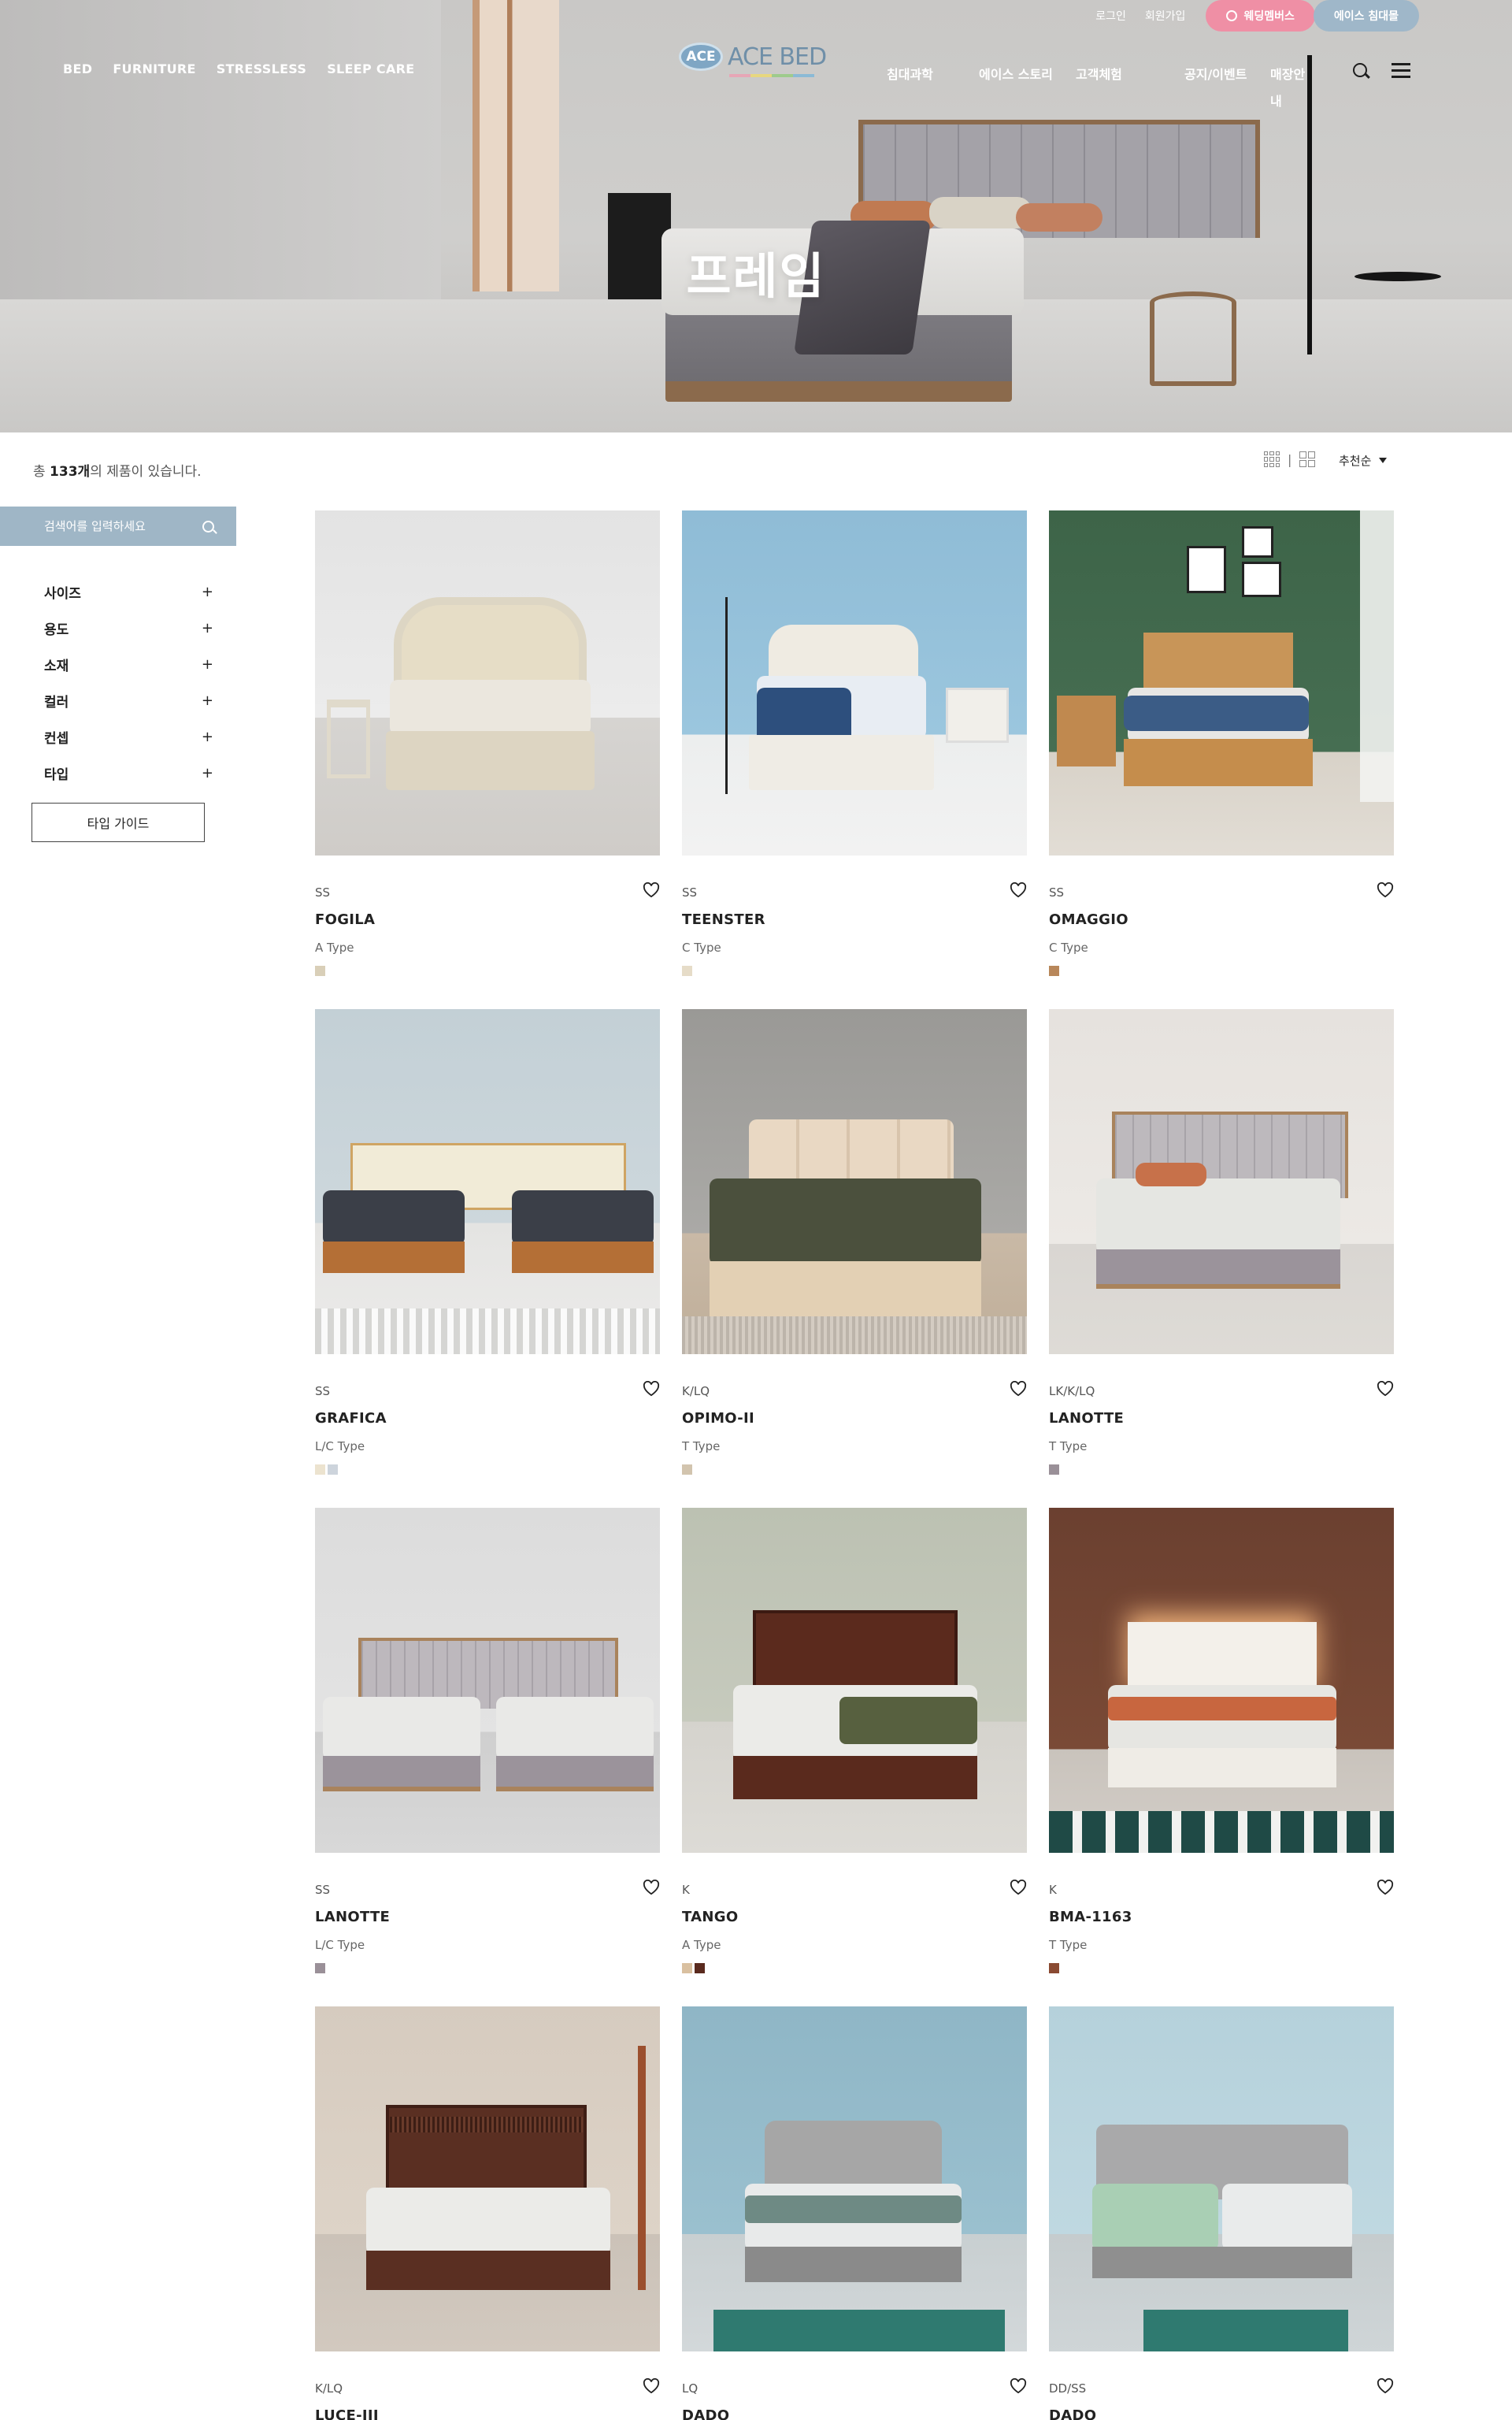  I want to click on filter-size: 사이즈 +, so click(128, 591).